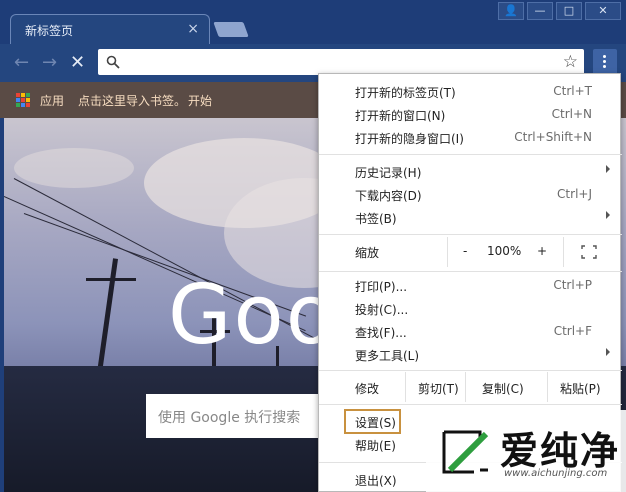 Image resolution: width=626 pixels, height=492 pixels. Describe the element at coordinates (111, 279) in the screenshot. I see `utility-pole` at that location.